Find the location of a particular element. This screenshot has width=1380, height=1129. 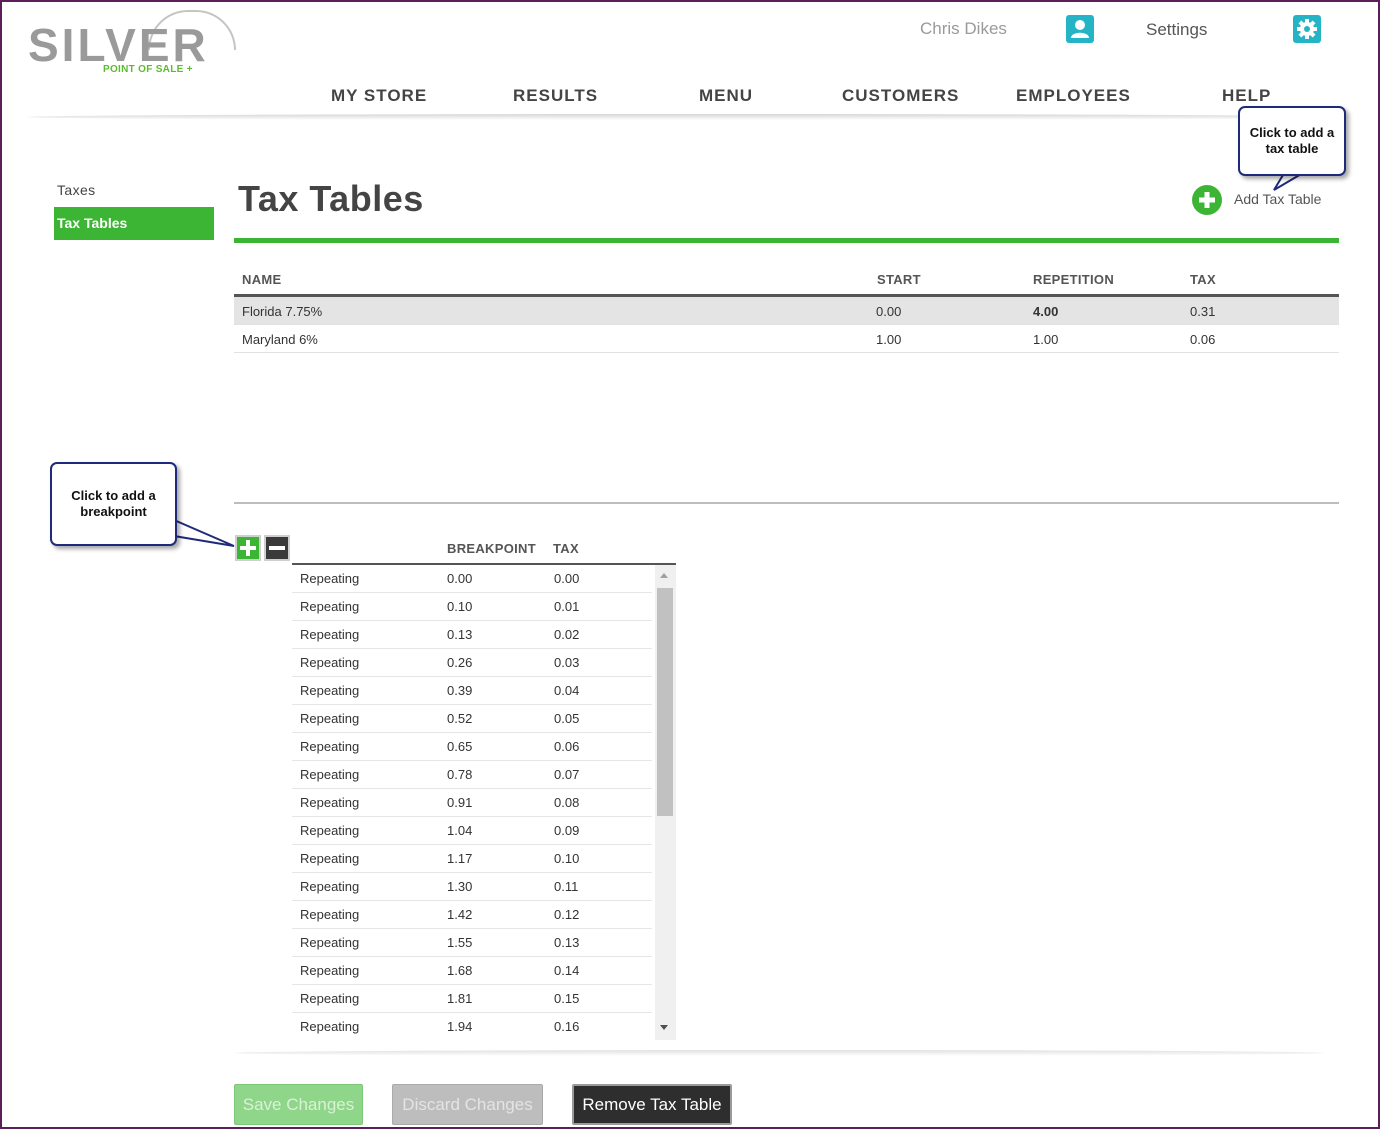

cell-tax: 0.12 is located at coordinates (567, 914).